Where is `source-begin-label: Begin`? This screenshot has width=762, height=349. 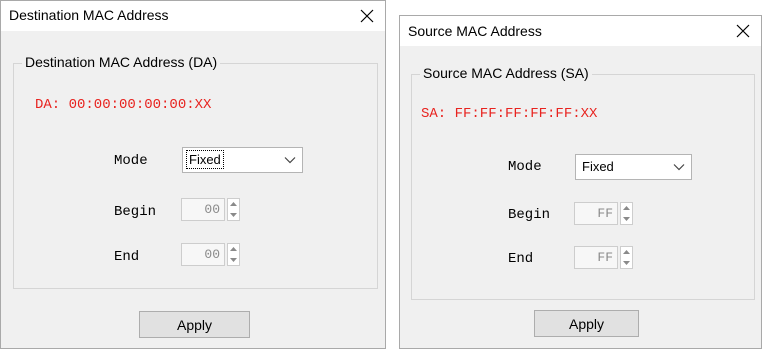
source-begin-label: Begin is located at coordinates (529, 215).